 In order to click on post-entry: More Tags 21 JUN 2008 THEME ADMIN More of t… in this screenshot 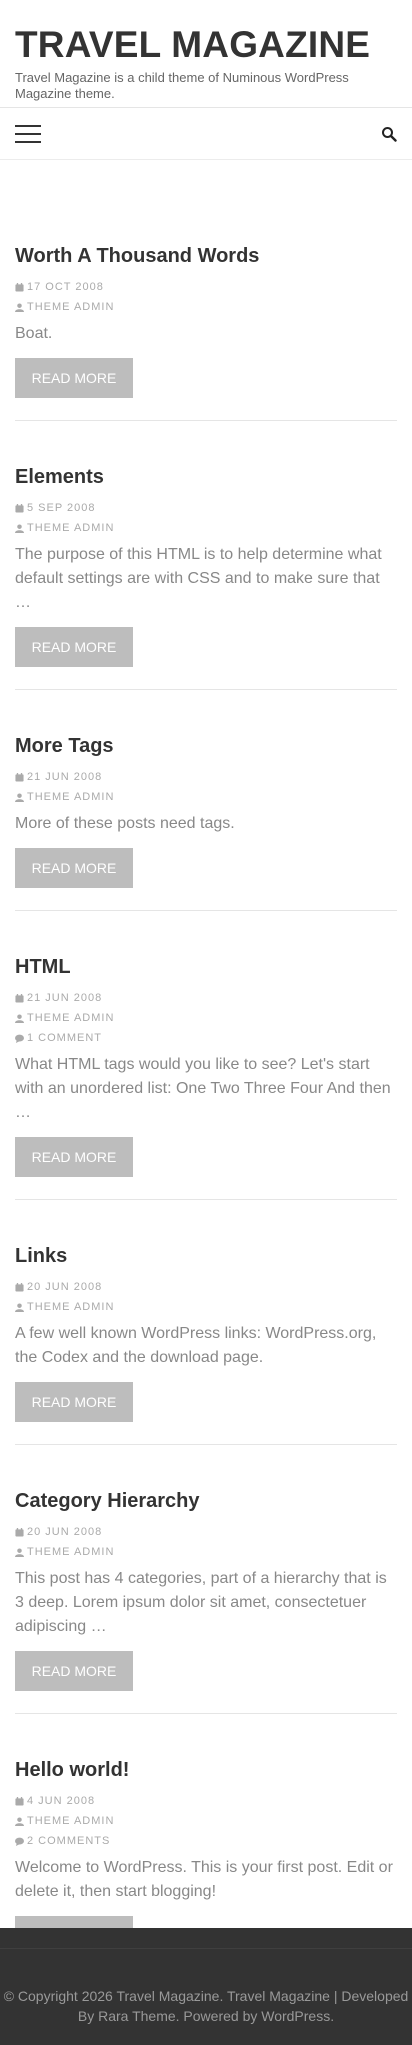, I will do `click(206, 800)`.